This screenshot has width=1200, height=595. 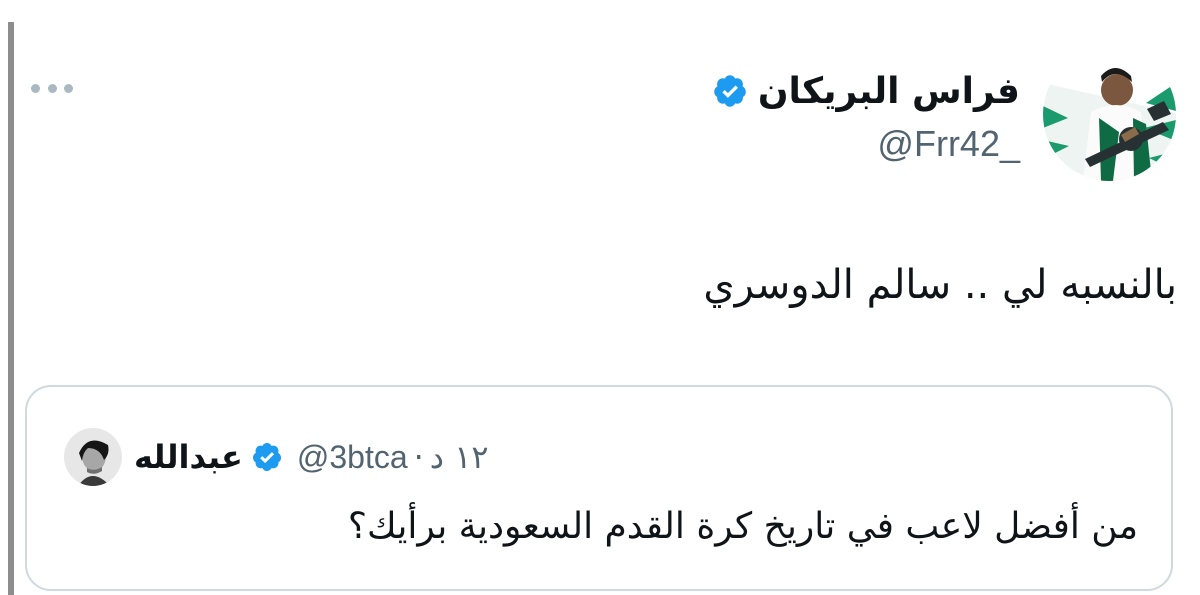 I want to click on quoted-author-handle: @3btca, so click(x=352, y=457).